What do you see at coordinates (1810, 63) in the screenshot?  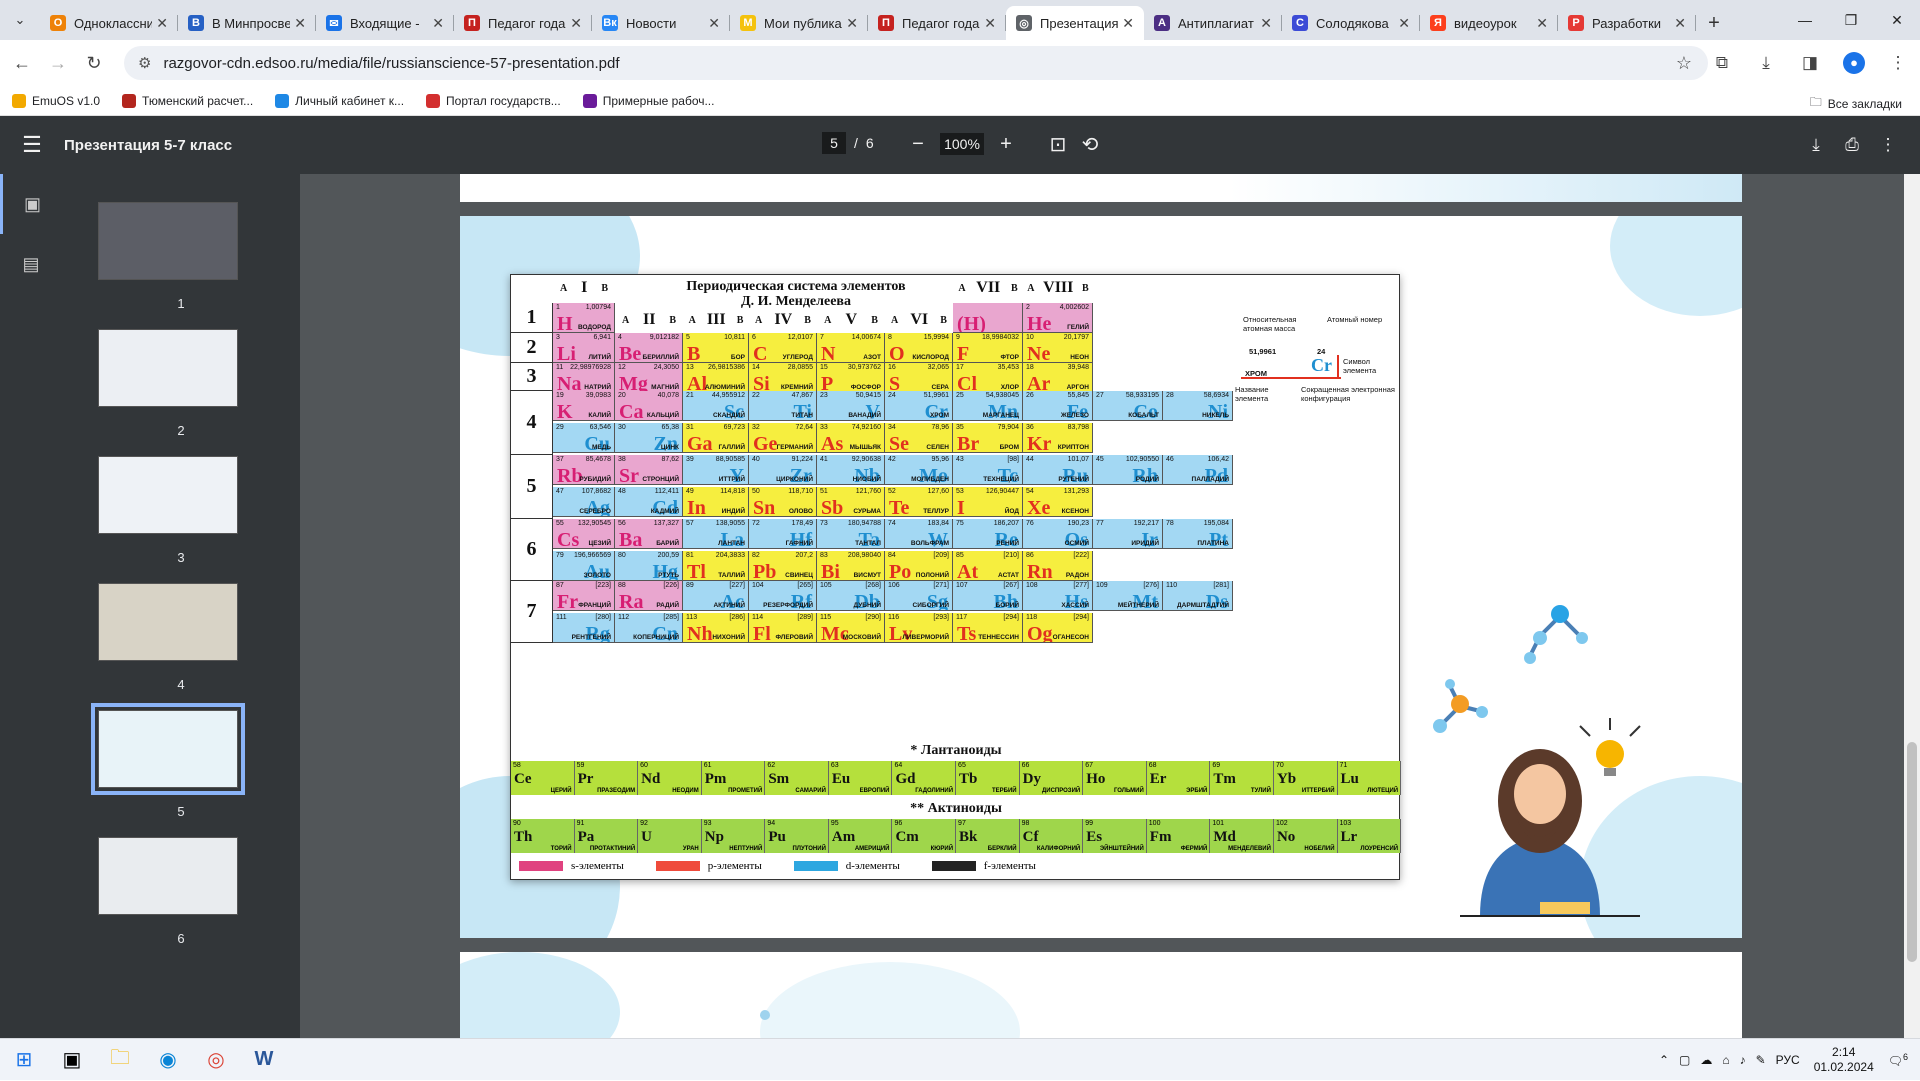 I see `side-panel-icon: ◨` at bounding box center [1810, 63].